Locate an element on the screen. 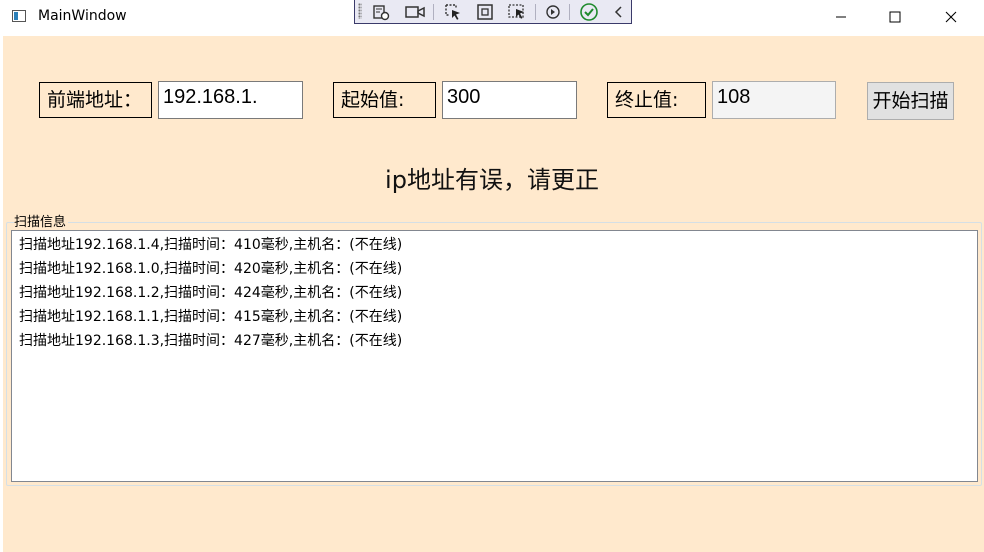 This screenshot has width=984, height=552. live-visual-tree-icon is located at coordinates (381, 12).